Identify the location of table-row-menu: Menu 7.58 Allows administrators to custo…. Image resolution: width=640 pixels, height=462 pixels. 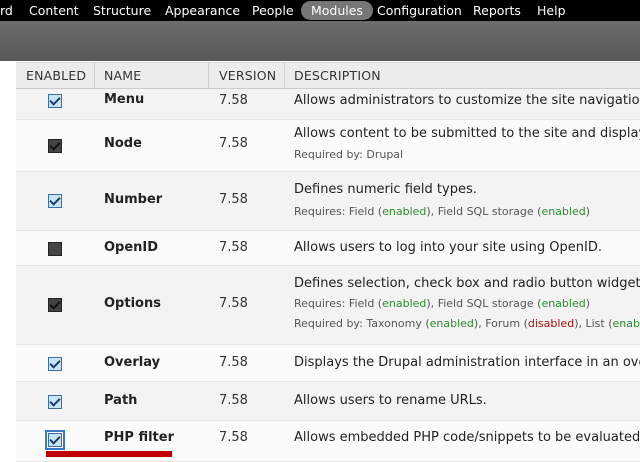
(328, 104).